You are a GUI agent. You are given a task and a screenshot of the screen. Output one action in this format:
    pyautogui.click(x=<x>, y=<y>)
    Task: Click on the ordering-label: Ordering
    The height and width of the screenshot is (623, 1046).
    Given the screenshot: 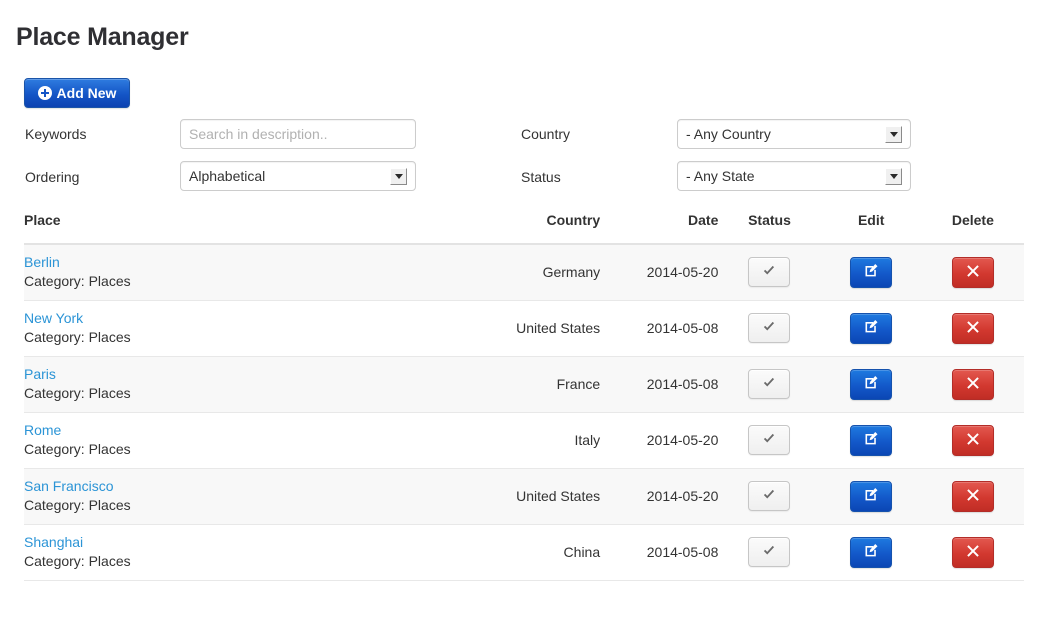 What is the action you would take?
    pyautogui.click(x=52, y=177)
    